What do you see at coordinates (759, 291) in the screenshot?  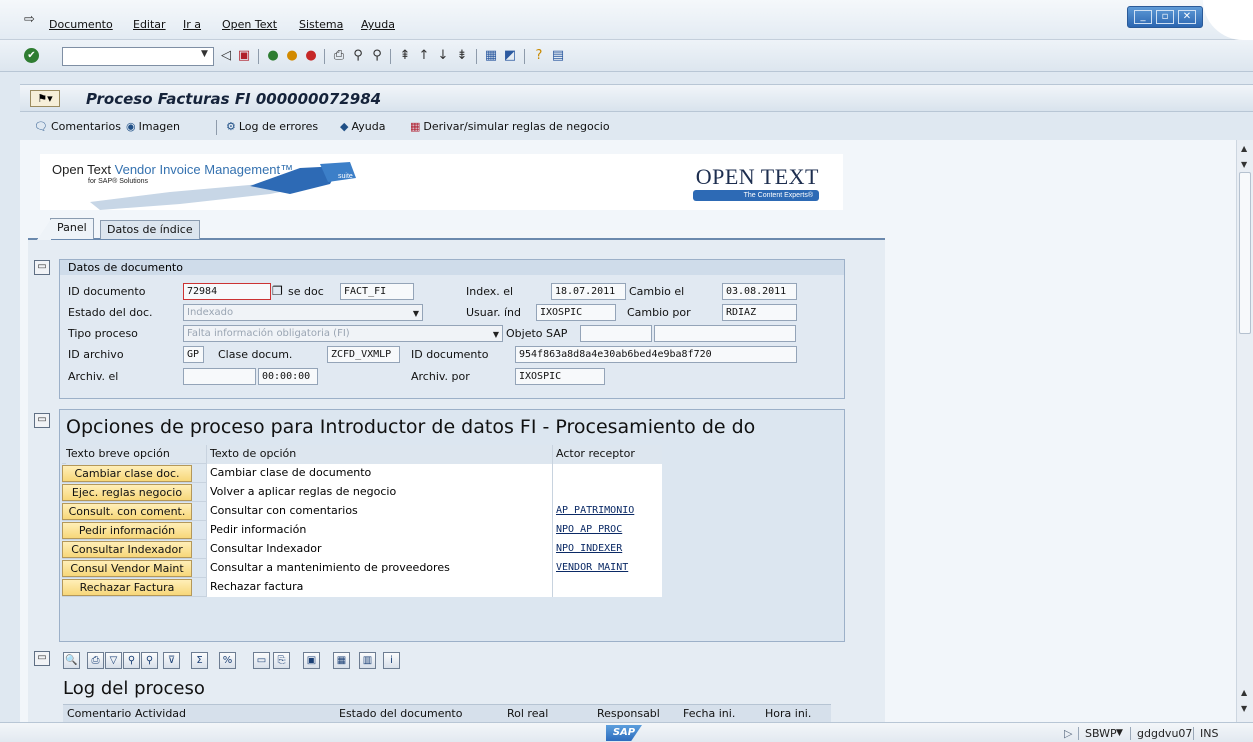 I see `cambio-el-field: 03.08.2011` at bounding box center [759, 291].